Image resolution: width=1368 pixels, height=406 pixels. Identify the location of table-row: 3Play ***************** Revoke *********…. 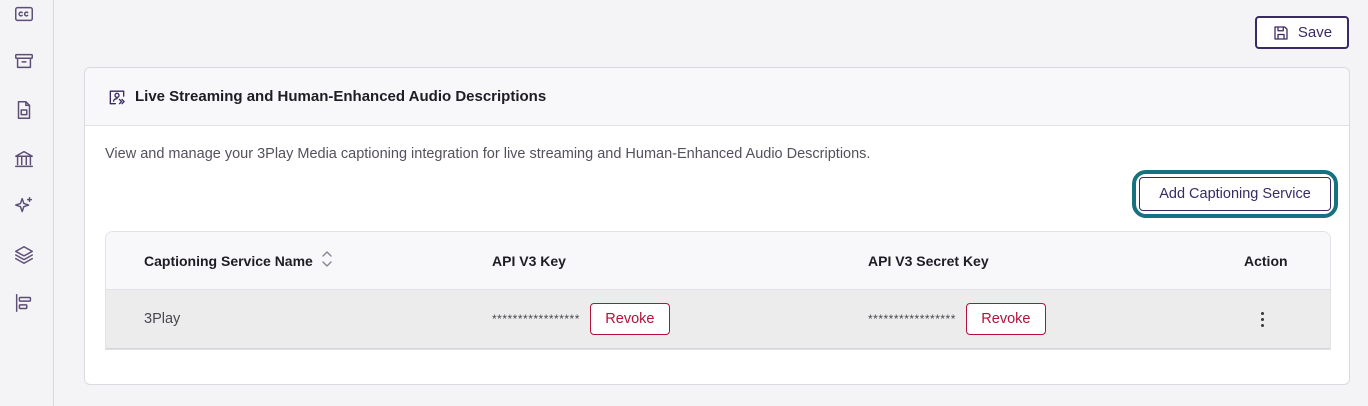
(718, 319).